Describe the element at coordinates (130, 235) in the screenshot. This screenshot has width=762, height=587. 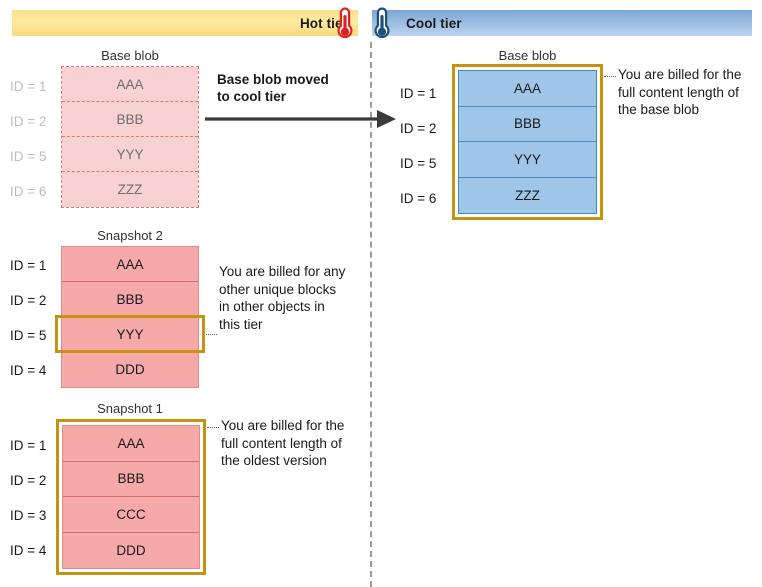
I see `snapshot2-title: Snapshot 2` at that location.